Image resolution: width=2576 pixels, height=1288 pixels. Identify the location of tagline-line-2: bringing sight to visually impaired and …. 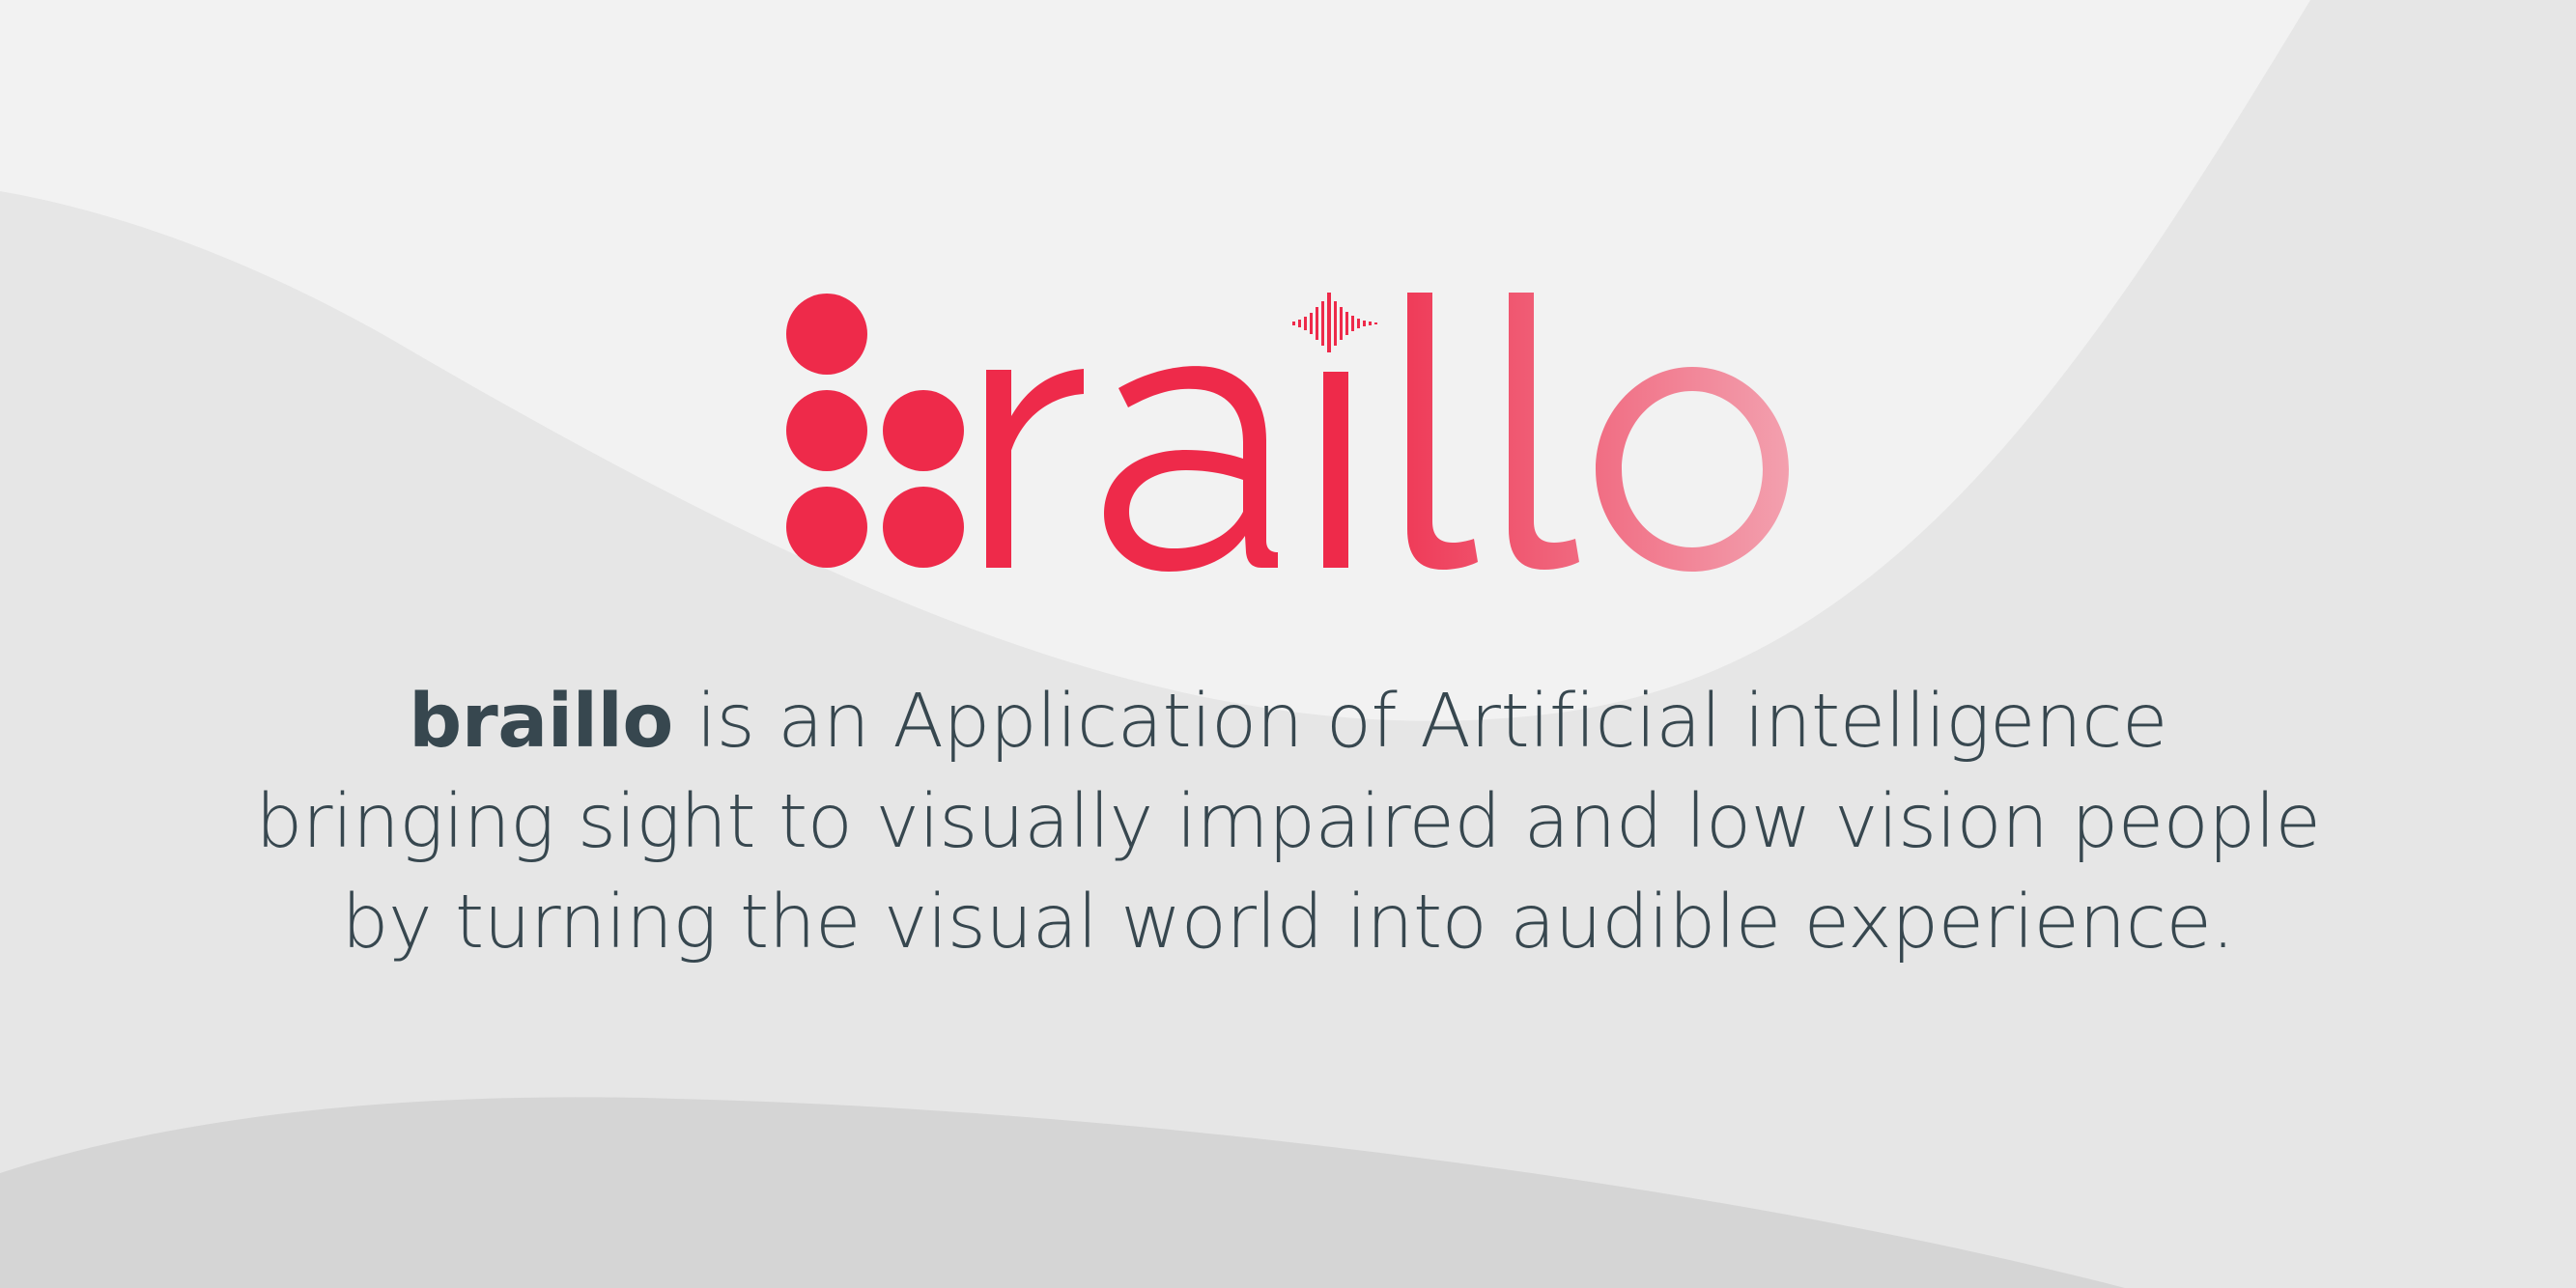
(1288, 822).